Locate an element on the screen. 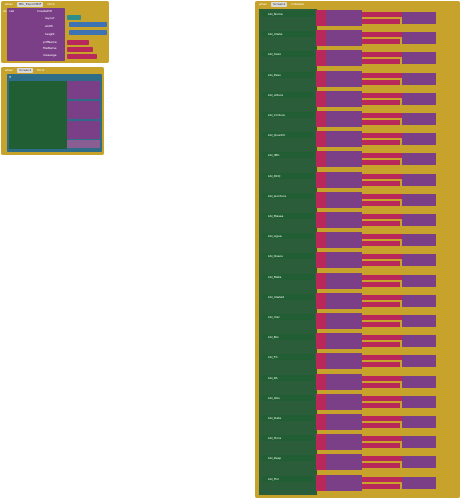 This screenshot has height=500, width=463. set-row: Lbl_Obs is located at coordinates (360, 402).